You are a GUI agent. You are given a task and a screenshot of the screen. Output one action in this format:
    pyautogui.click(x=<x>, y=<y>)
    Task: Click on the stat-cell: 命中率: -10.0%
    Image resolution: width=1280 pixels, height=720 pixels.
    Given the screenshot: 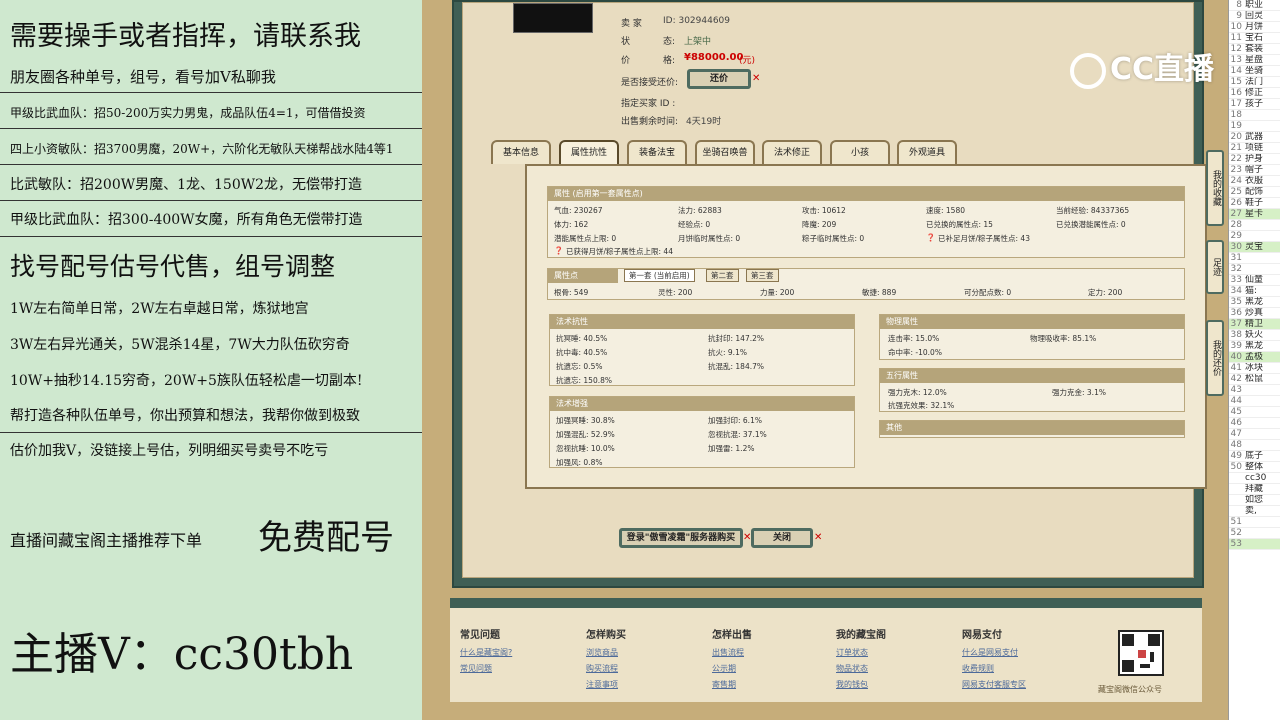 What is the action you would take?
    pyautogui.click(x=915, y=352)
    